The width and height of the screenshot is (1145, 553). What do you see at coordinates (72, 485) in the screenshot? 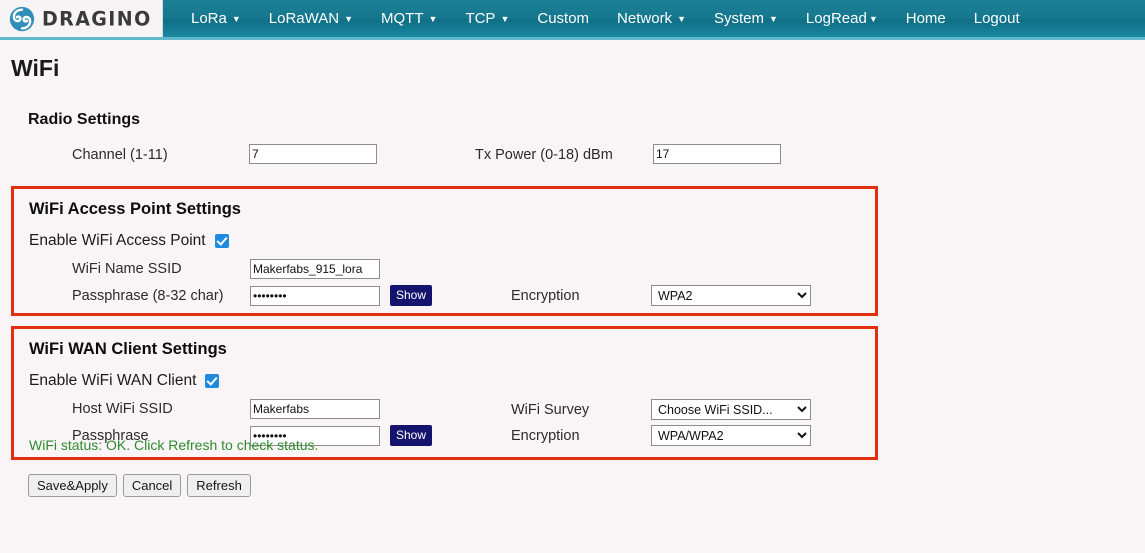
I see `save-apply-button: Save&Apply` at bounding box center [72, 485].